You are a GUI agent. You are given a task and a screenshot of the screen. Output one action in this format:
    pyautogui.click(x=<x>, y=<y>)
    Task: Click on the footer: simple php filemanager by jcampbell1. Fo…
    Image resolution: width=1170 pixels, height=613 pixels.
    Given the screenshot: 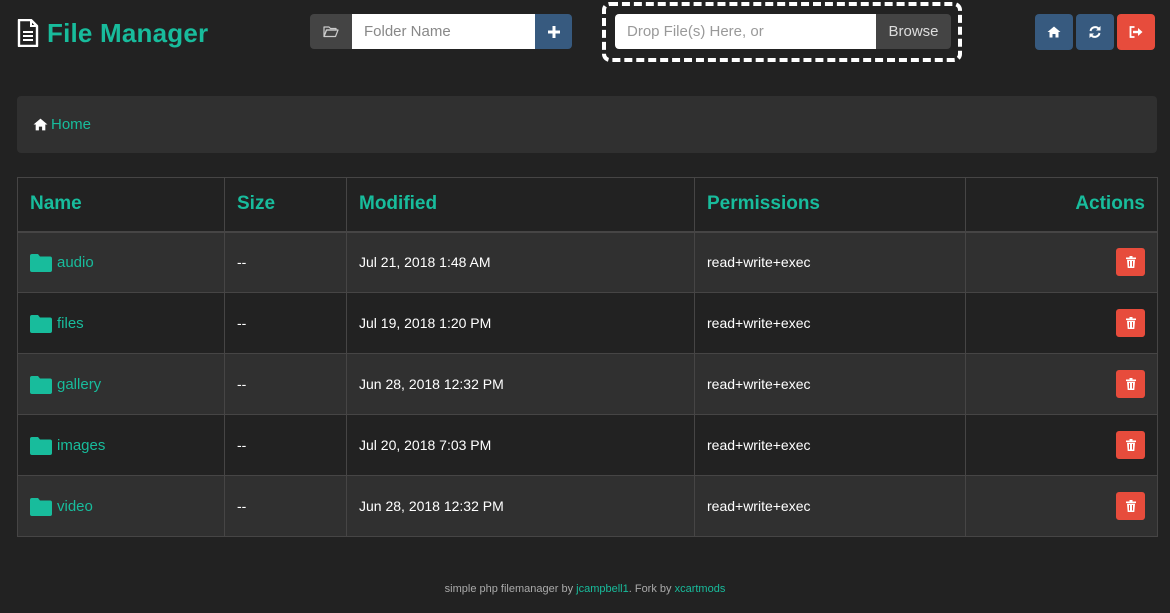 What is the action you would take?
    pyautogui.click(x=585, y=589)
    